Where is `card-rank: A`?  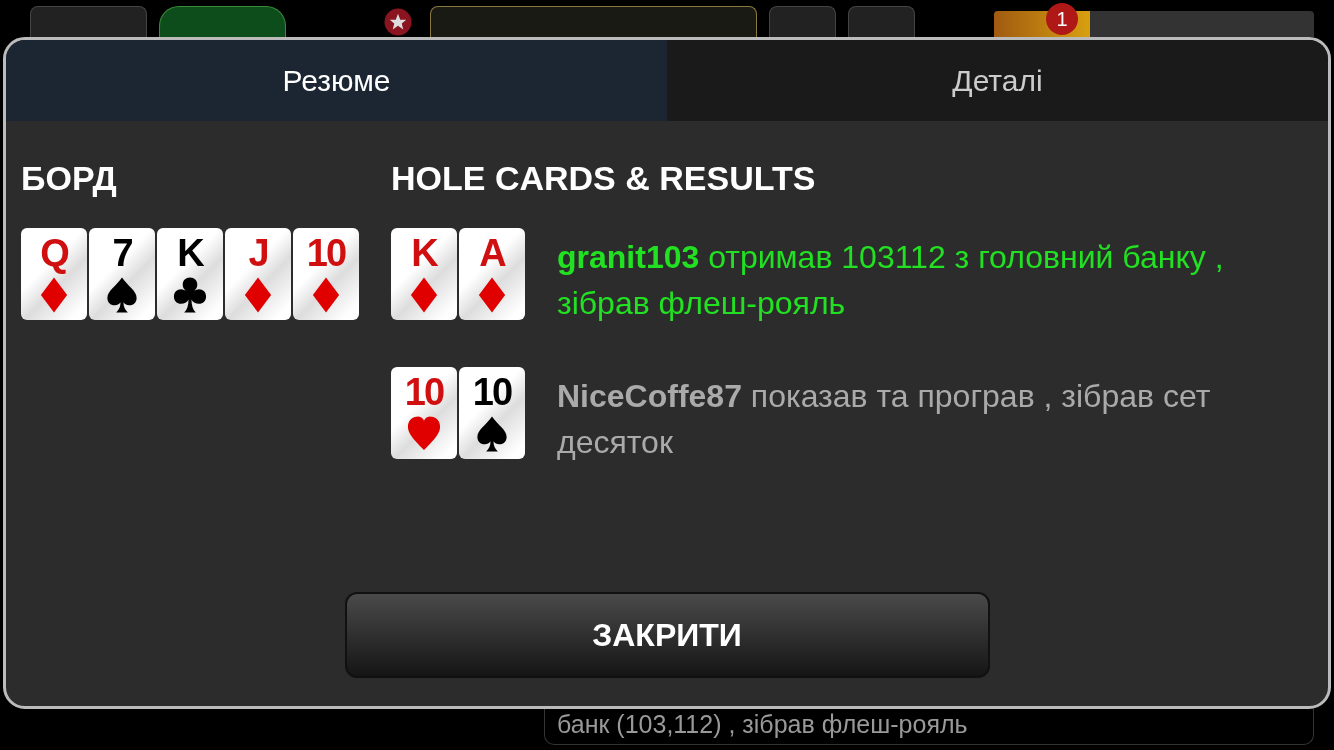 card-rank: A is located at coordinates (492, 253).